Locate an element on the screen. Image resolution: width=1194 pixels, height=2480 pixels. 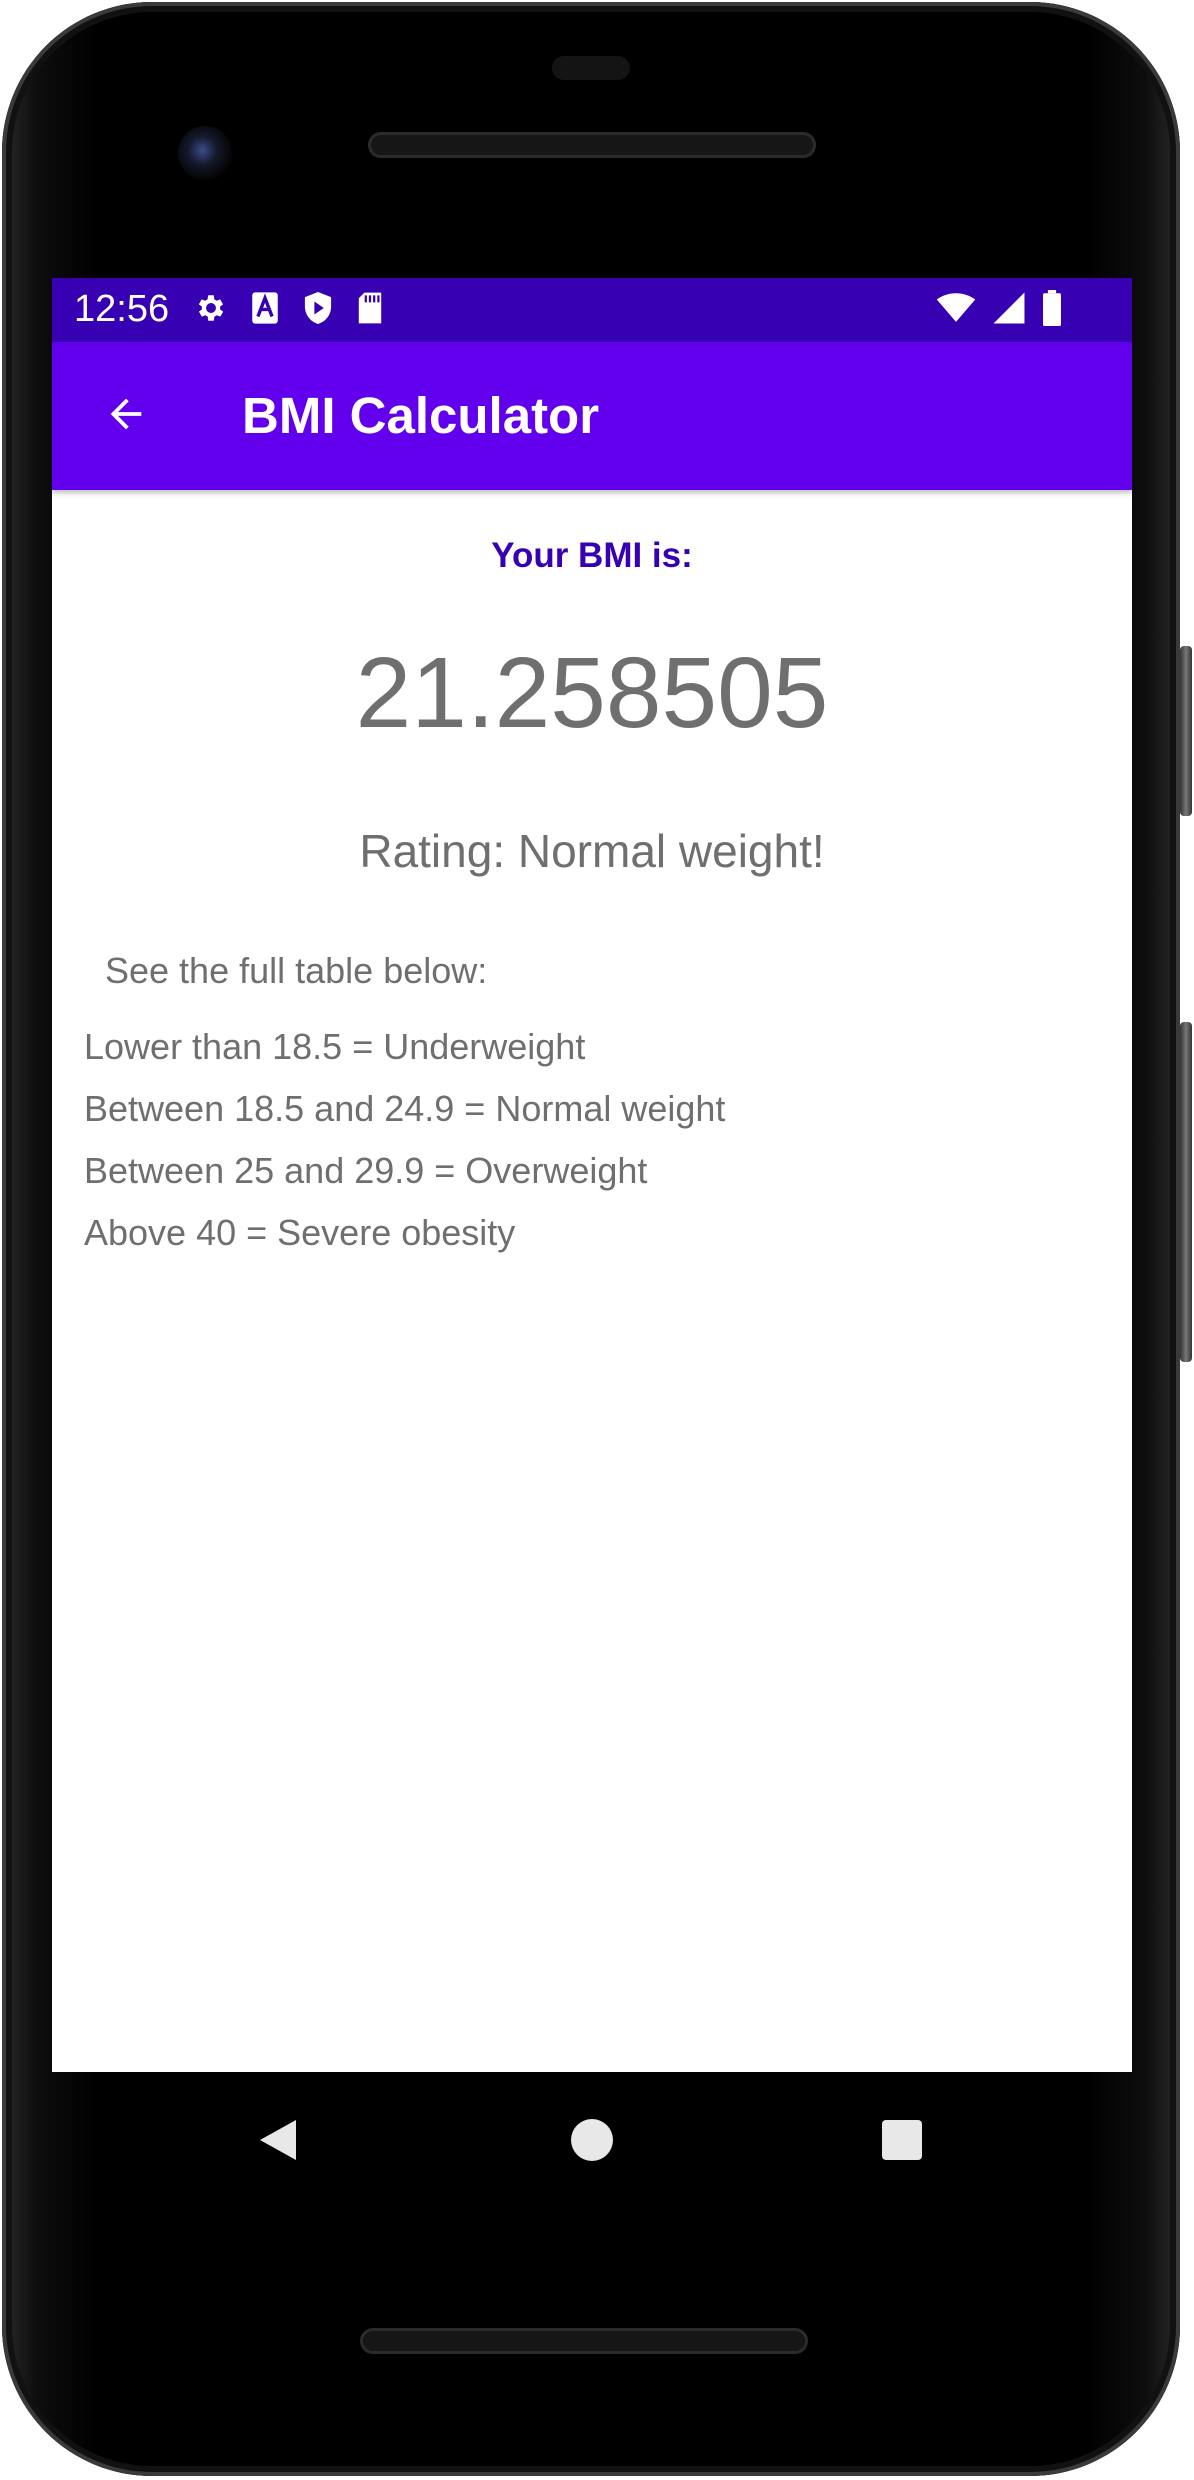
front-camera is located at coordinates (205, 153).